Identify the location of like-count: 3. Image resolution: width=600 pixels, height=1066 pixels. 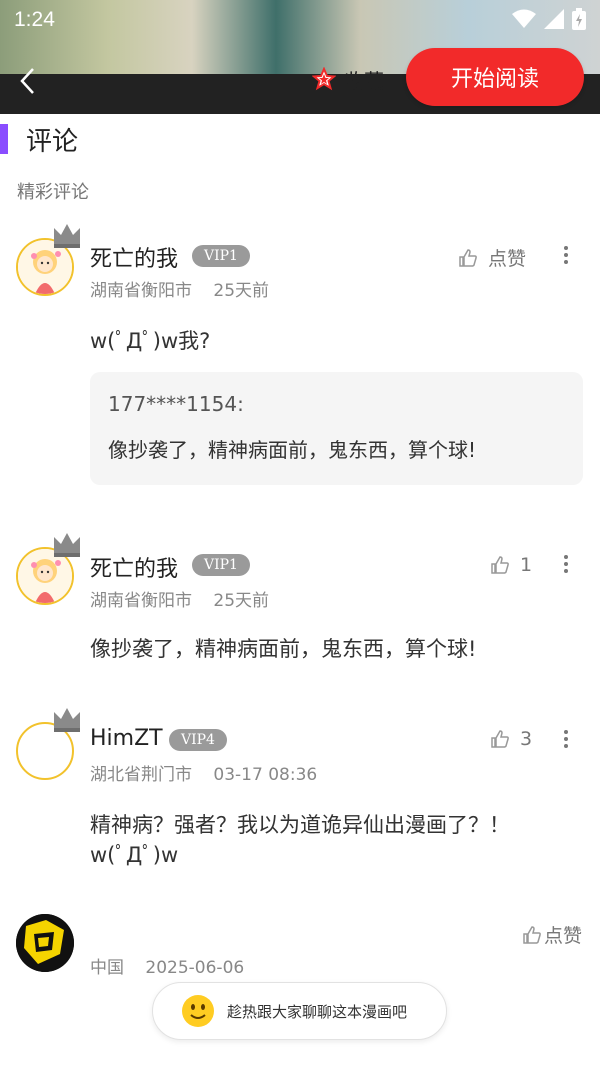
(526, 739).